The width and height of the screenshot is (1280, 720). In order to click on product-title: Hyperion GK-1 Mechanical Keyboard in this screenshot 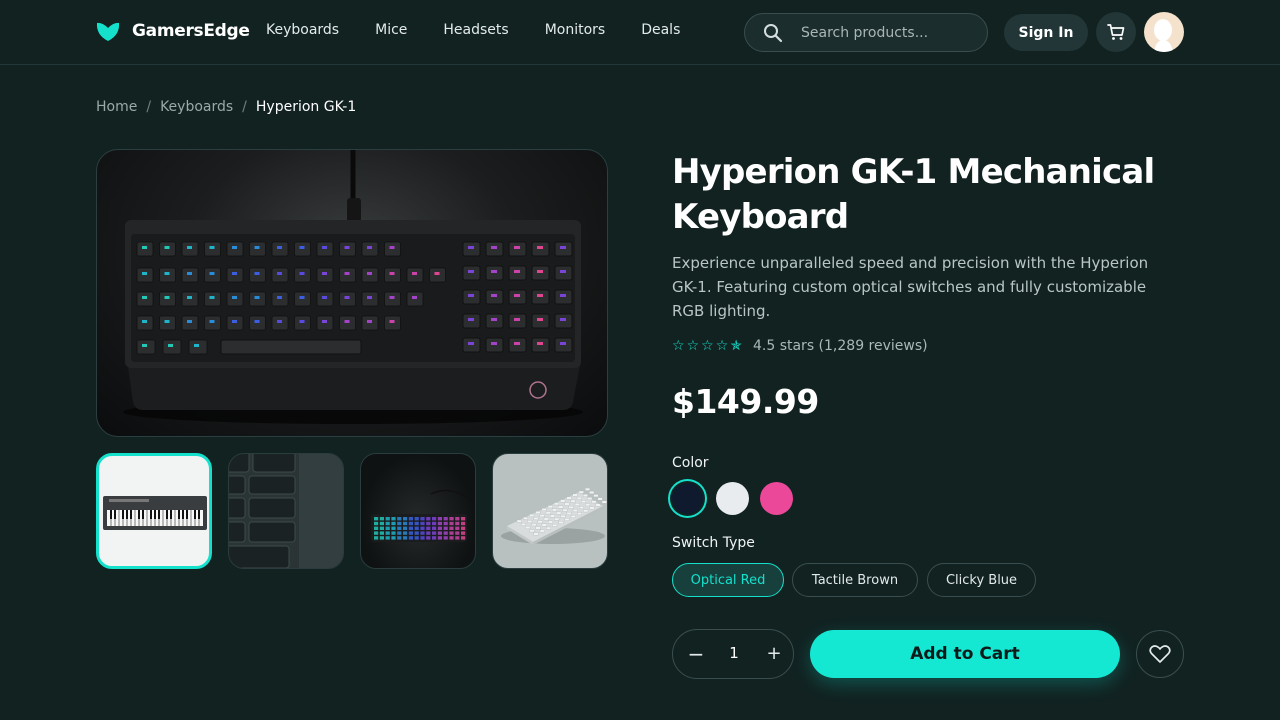, I will do `click(913, 194)`.